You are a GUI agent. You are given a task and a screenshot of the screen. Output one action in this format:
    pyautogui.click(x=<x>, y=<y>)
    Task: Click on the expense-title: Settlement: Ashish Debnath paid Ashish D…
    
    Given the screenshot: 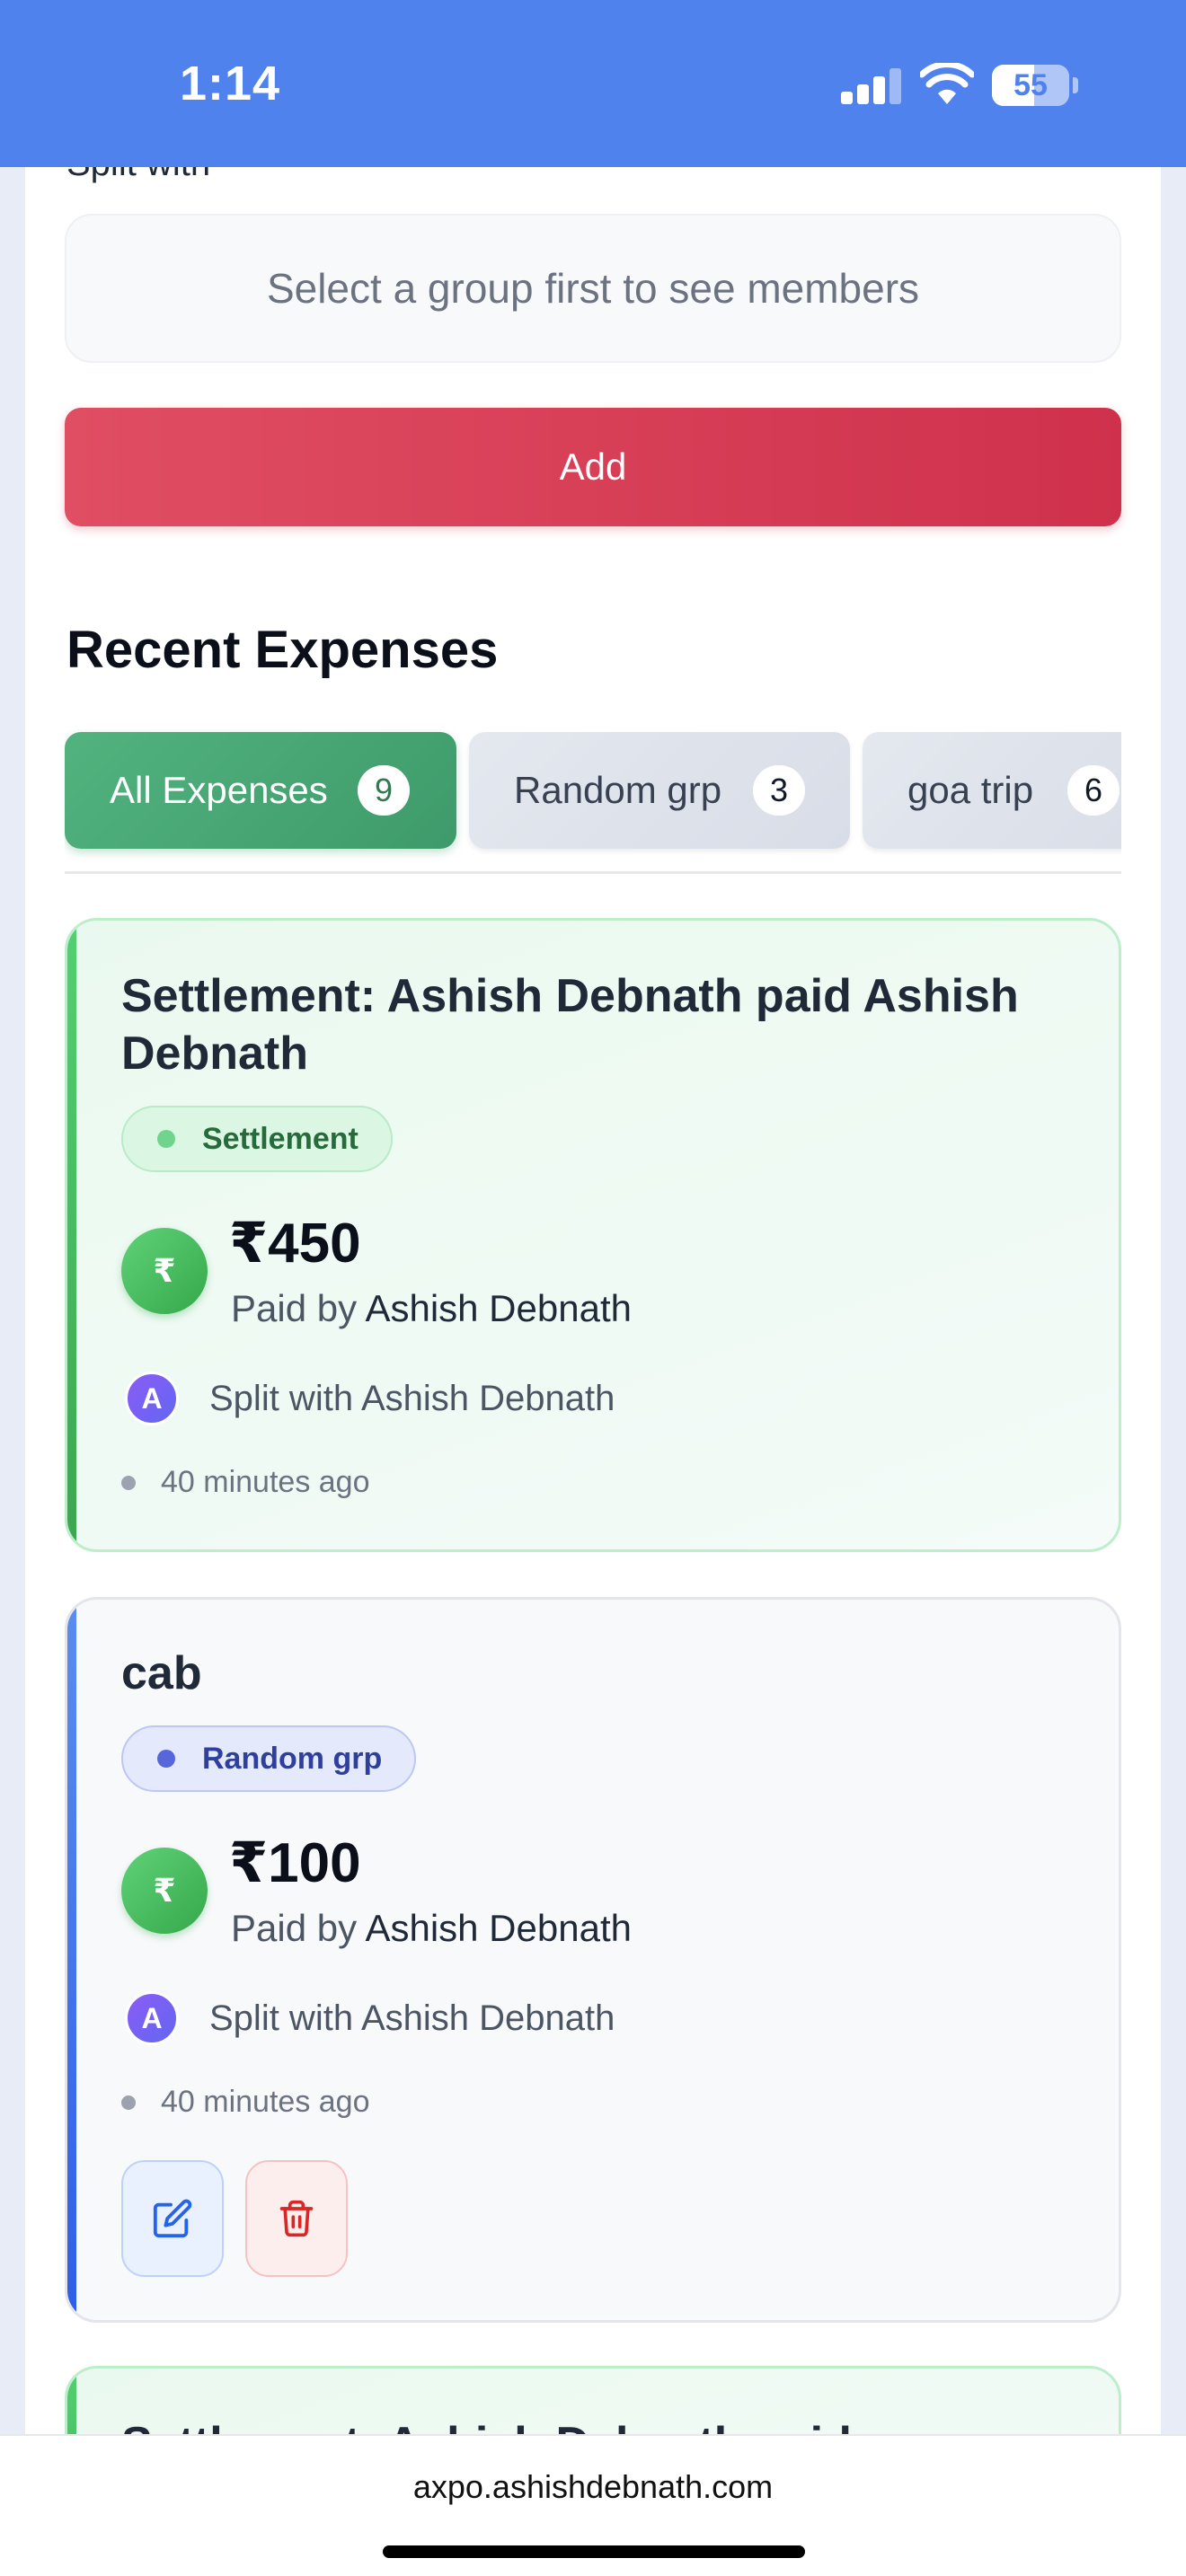 What is the action you would take?
    pyautogui.click(x=570, y=1025)
    